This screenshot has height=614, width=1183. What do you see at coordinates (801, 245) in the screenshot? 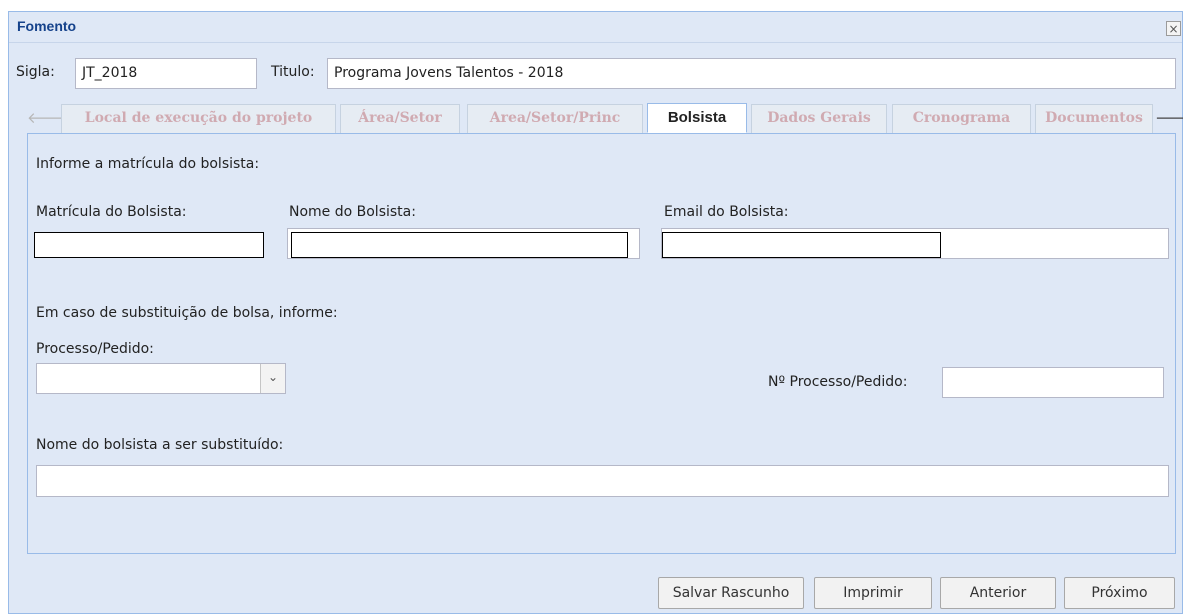
I see `email-input` at bounding box center [801, 245].